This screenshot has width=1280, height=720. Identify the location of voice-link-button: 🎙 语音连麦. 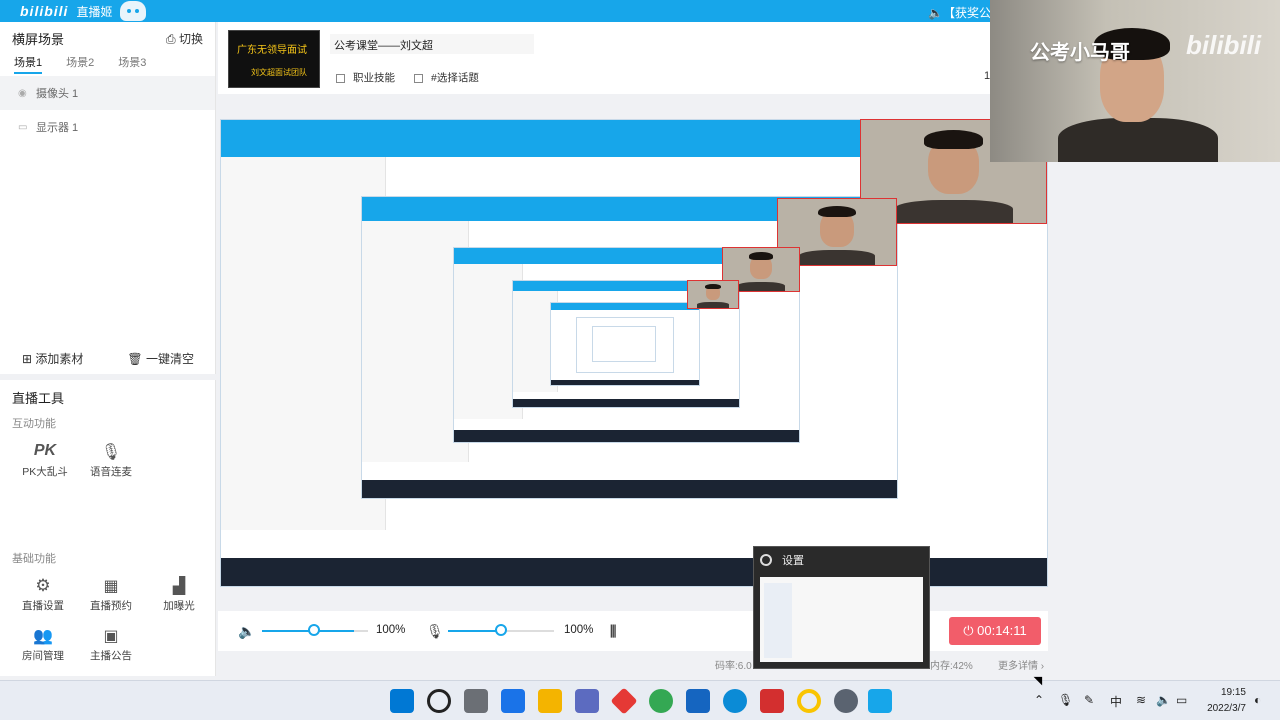
(111, 460).